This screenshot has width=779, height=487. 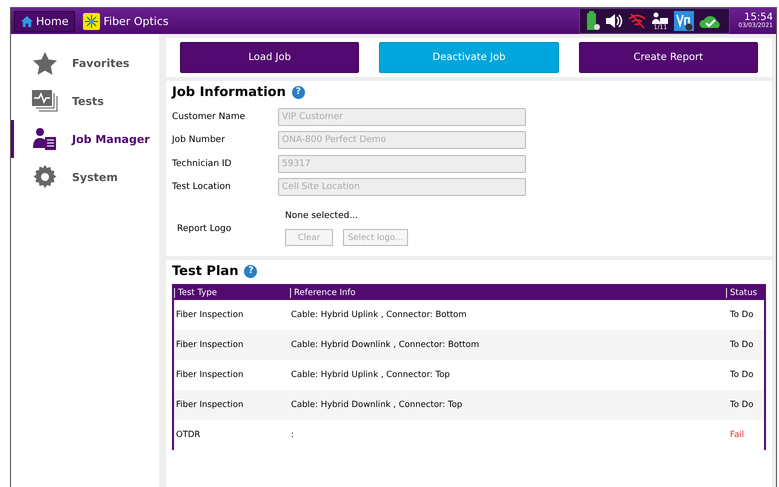 What do you see at coordinates (85, 101) in the screenshot?
I see `sidebar-item: Tests` at bounding box center [85, 101].